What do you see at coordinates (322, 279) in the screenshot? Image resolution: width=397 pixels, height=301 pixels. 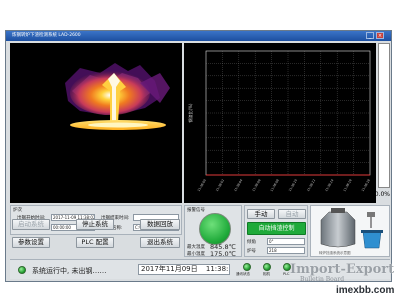 I see `watermark-sub: Bulletin Board` at bounding box center [322, 279].